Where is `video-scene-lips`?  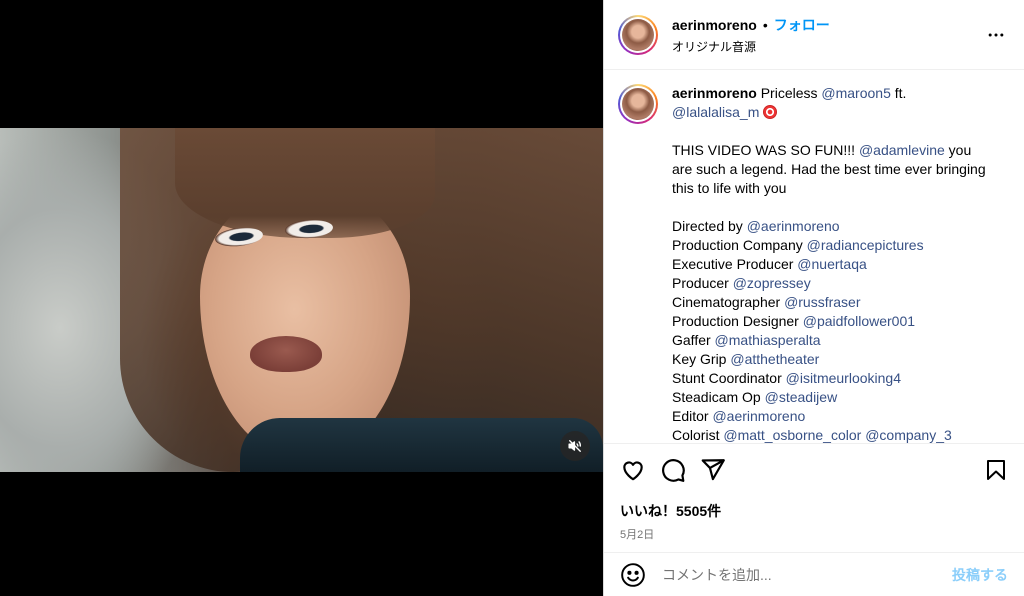
video-scene-lips is located at coordinates (286, 354).